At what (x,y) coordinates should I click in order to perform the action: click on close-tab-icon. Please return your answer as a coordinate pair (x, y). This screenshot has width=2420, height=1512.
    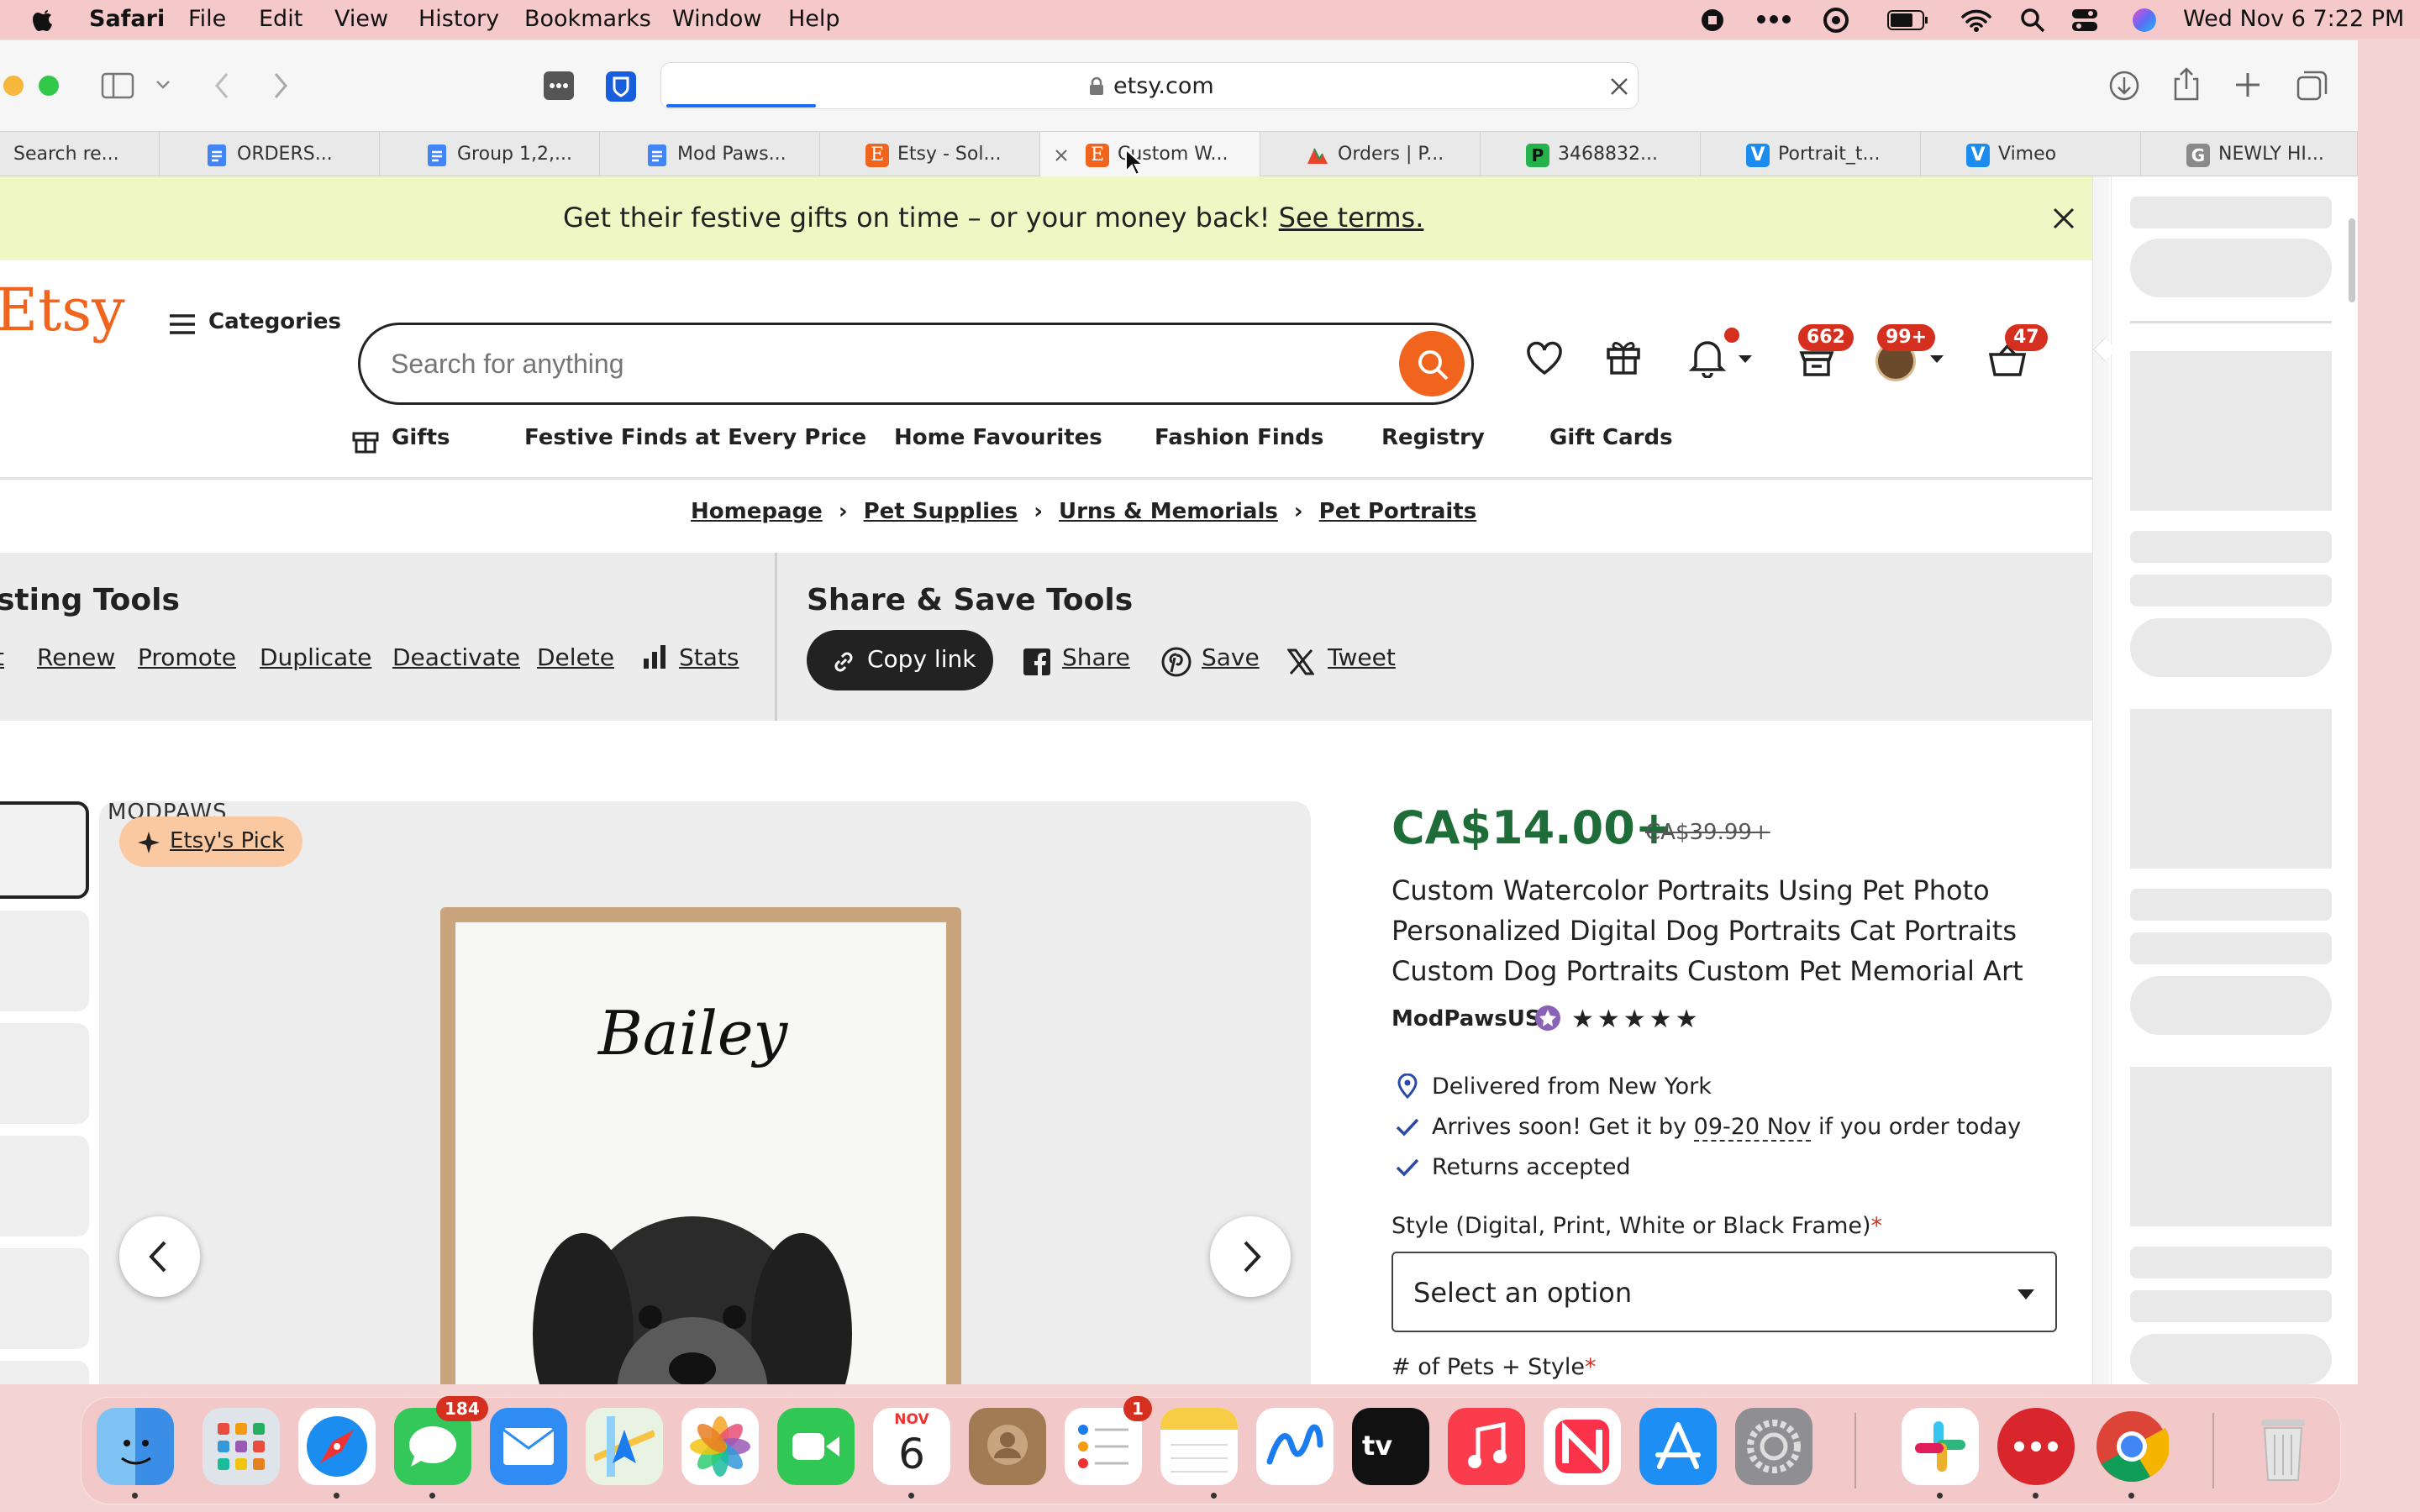
    Looking at the image, I should click on (1061, 155).